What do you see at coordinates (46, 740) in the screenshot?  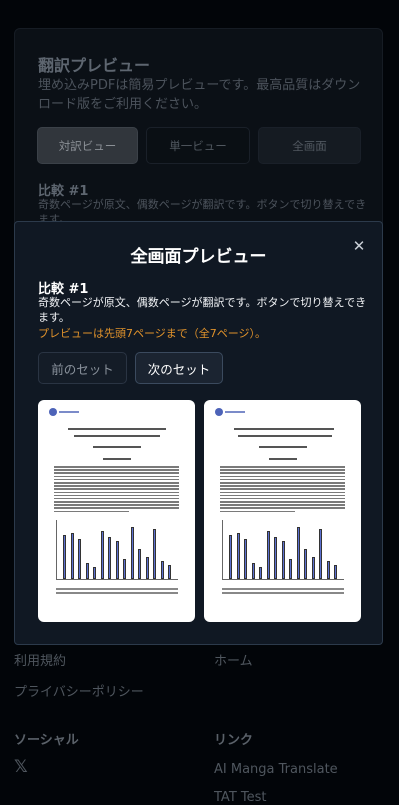 I see `footer-social-heading: ソーシャル` at bounding box center [46, 740].